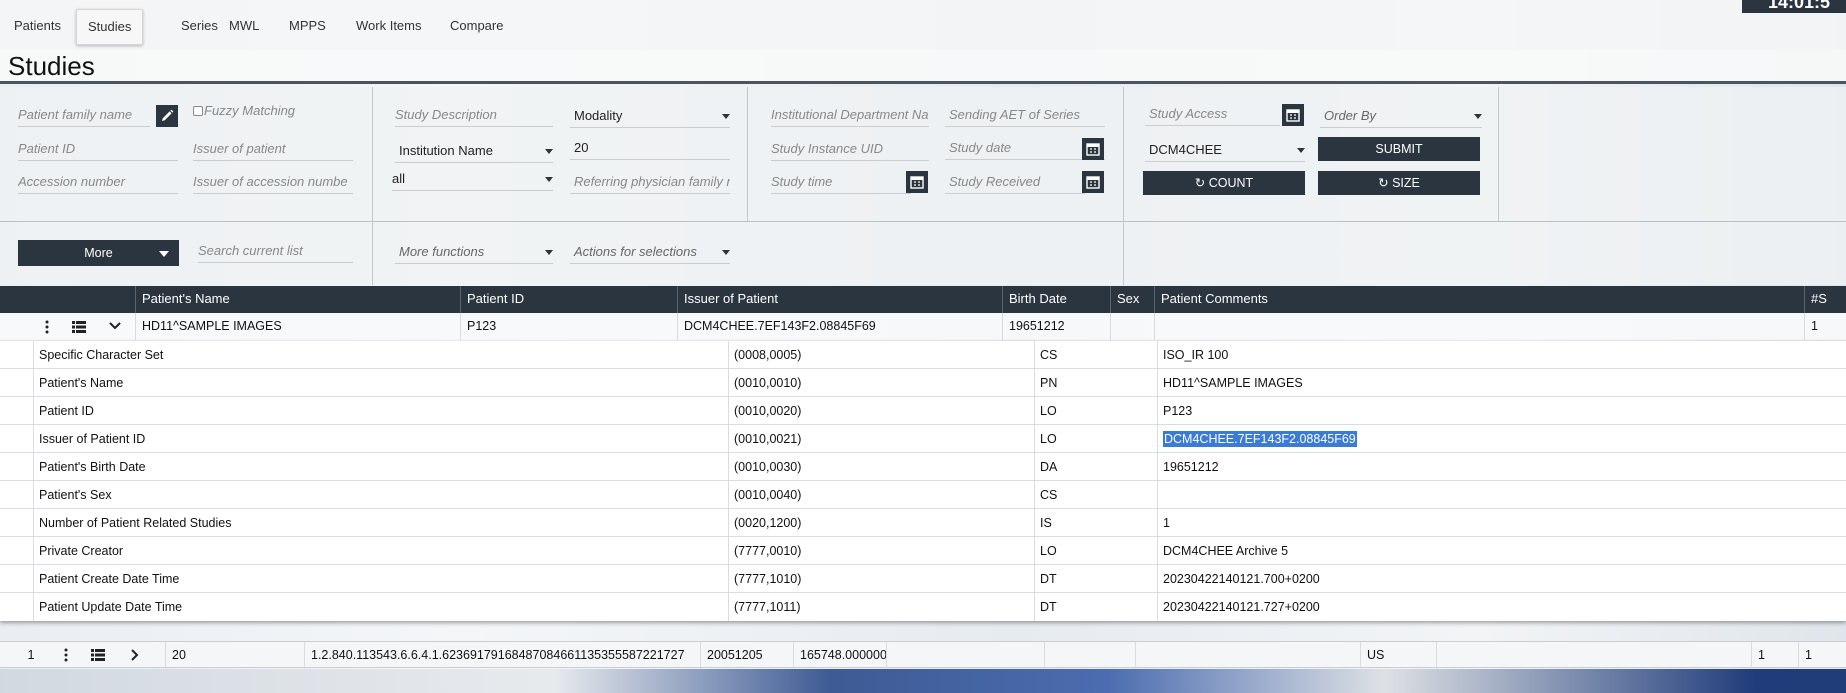 The height and width of the screenshot is (693, 1846). Describe the element at coordinates (1093, 182) in the screenshot. I see `study-received-picker-button` at that location.